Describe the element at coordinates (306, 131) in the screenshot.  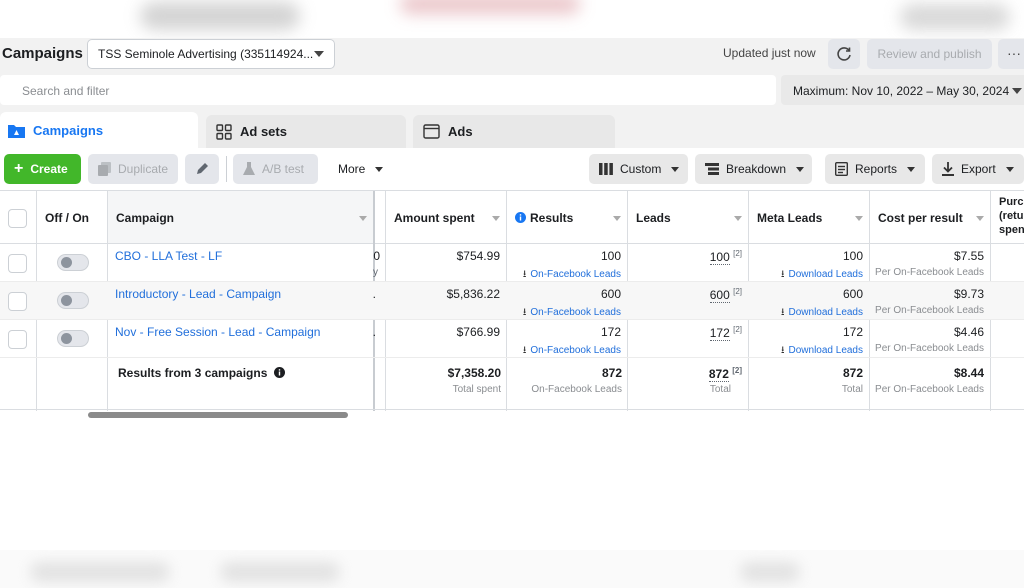
I see `tab-ad-sets: Ad sets` at that location.